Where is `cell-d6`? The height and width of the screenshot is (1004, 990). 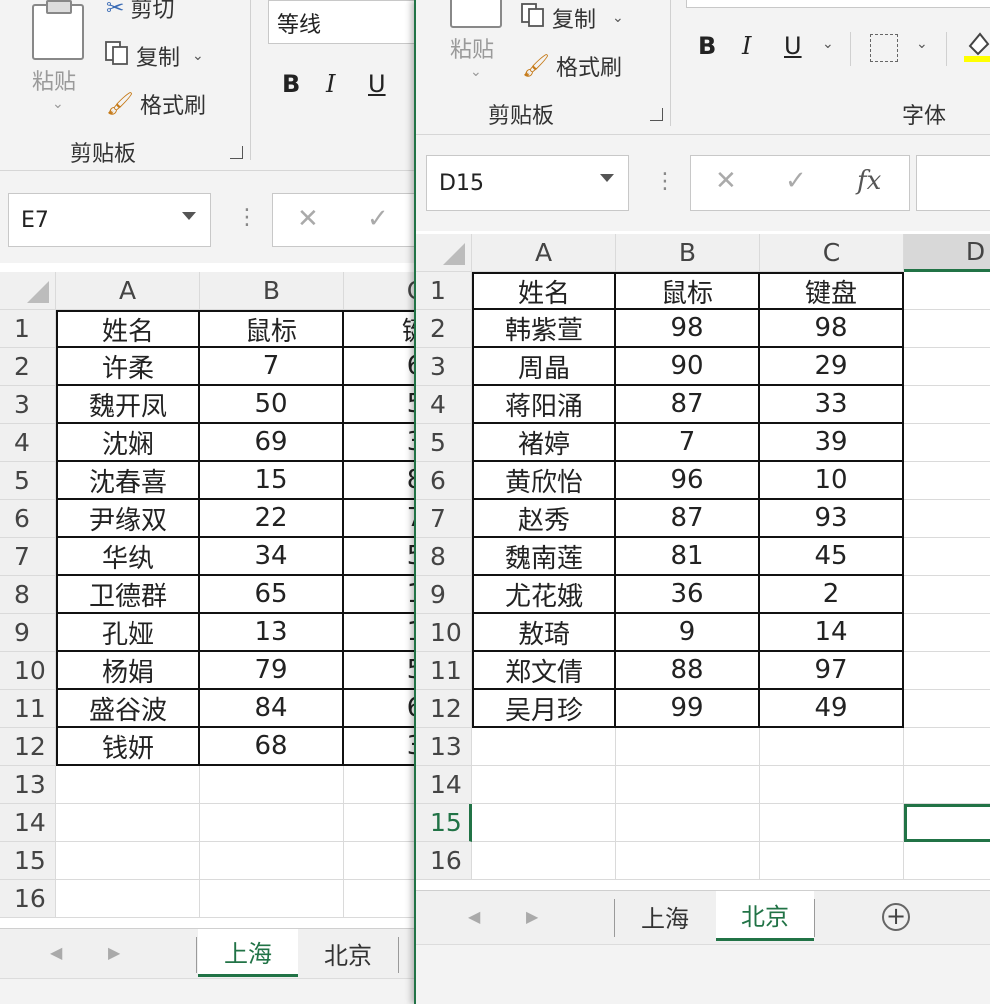 cell-d6 is located at coordinates (947, 481).